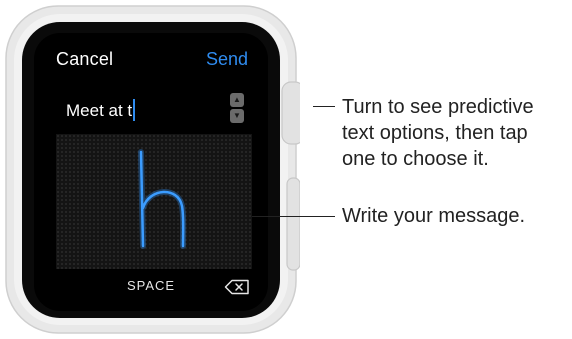  I want to click on side-button, so click(293, 224).